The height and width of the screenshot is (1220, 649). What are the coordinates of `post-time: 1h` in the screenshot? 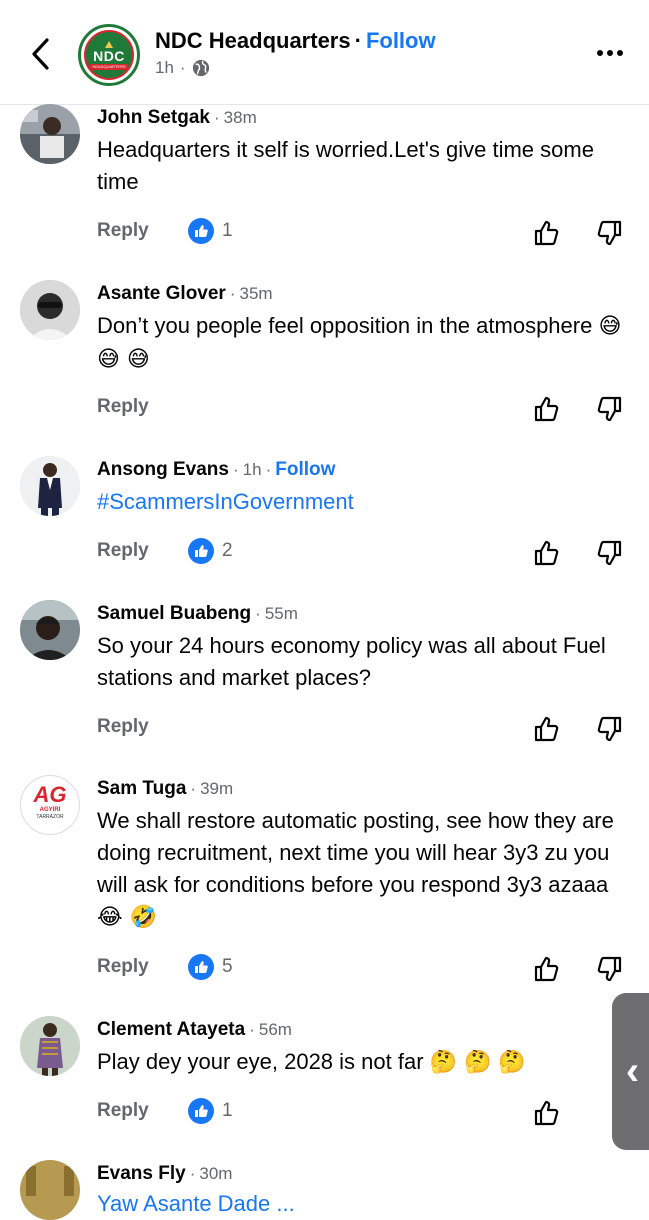 It's located at (164, 67).